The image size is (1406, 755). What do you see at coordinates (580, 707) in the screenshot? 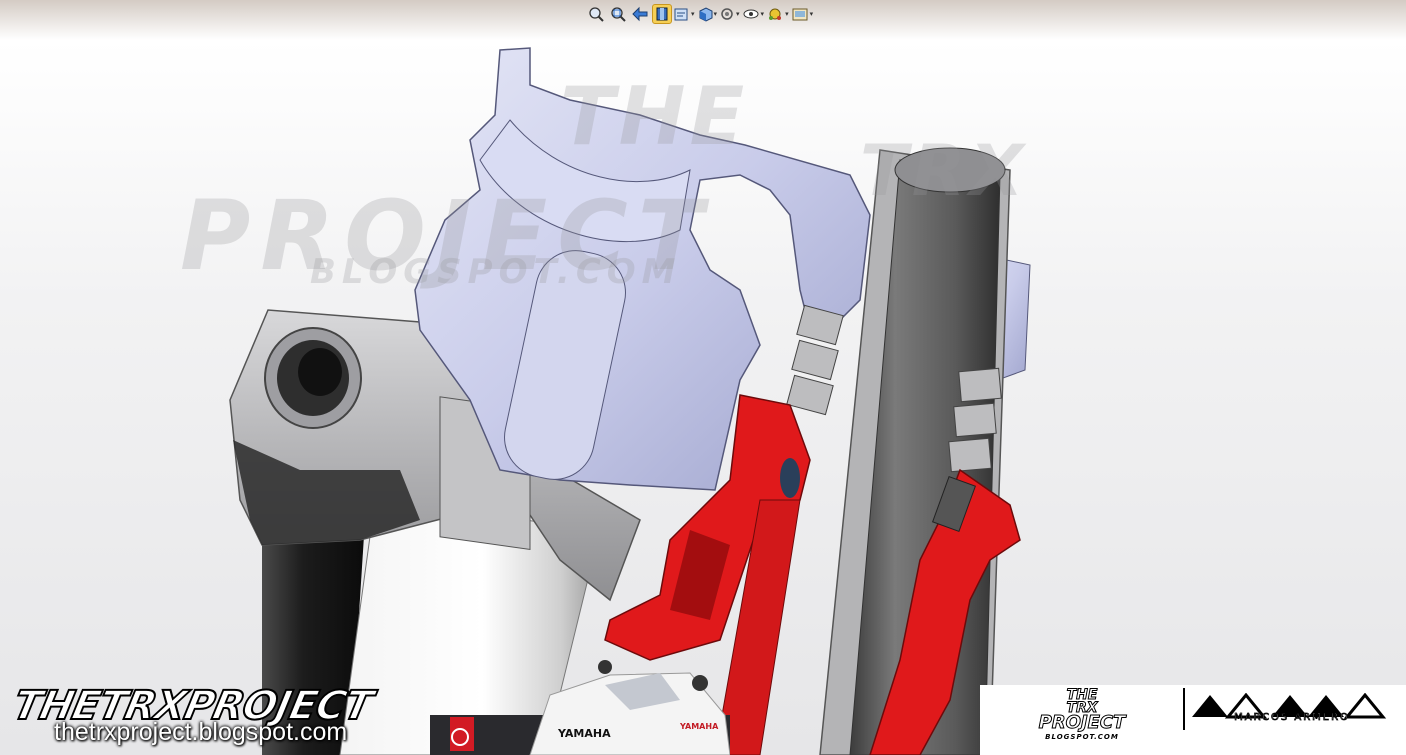
I see `motorcycle-photo: YAMAHA YAMAHA` at bounding box center [580, 707].